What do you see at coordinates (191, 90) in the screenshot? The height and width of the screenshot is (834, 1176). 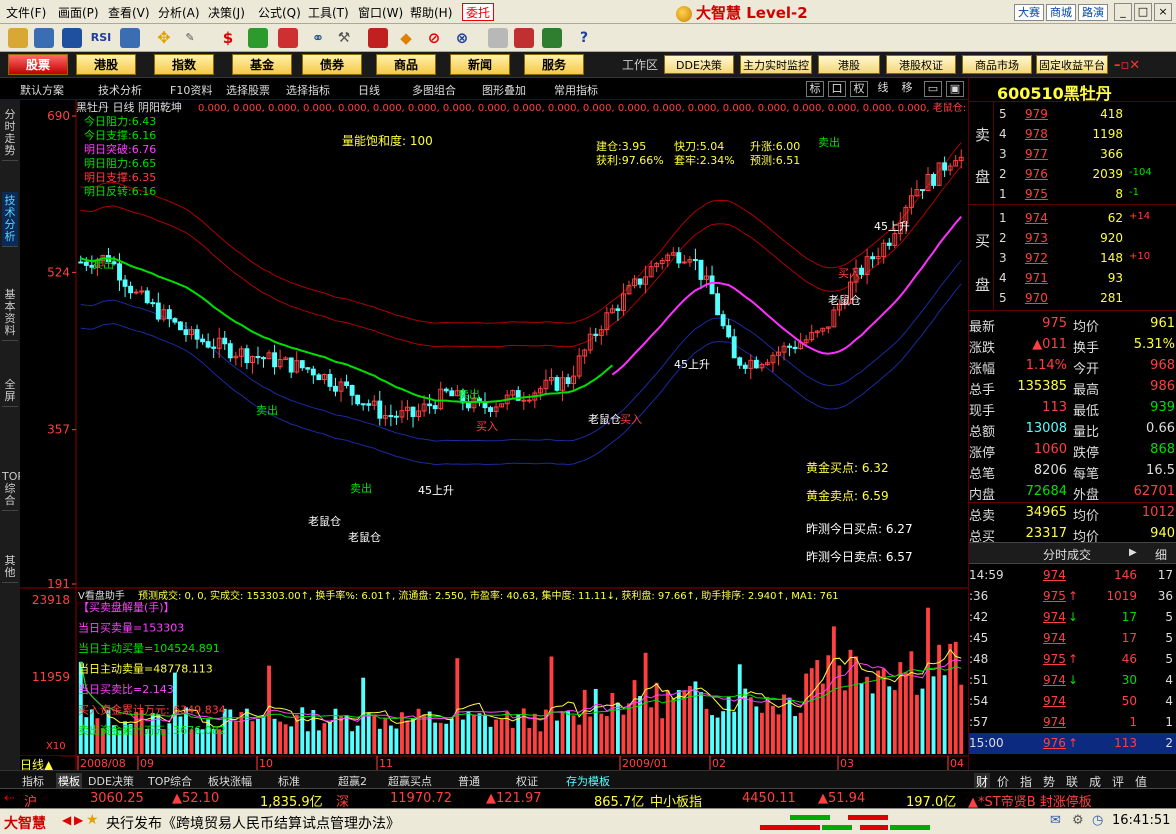 I see `opt-f10: F10资料` at bounding box center [191, 90].